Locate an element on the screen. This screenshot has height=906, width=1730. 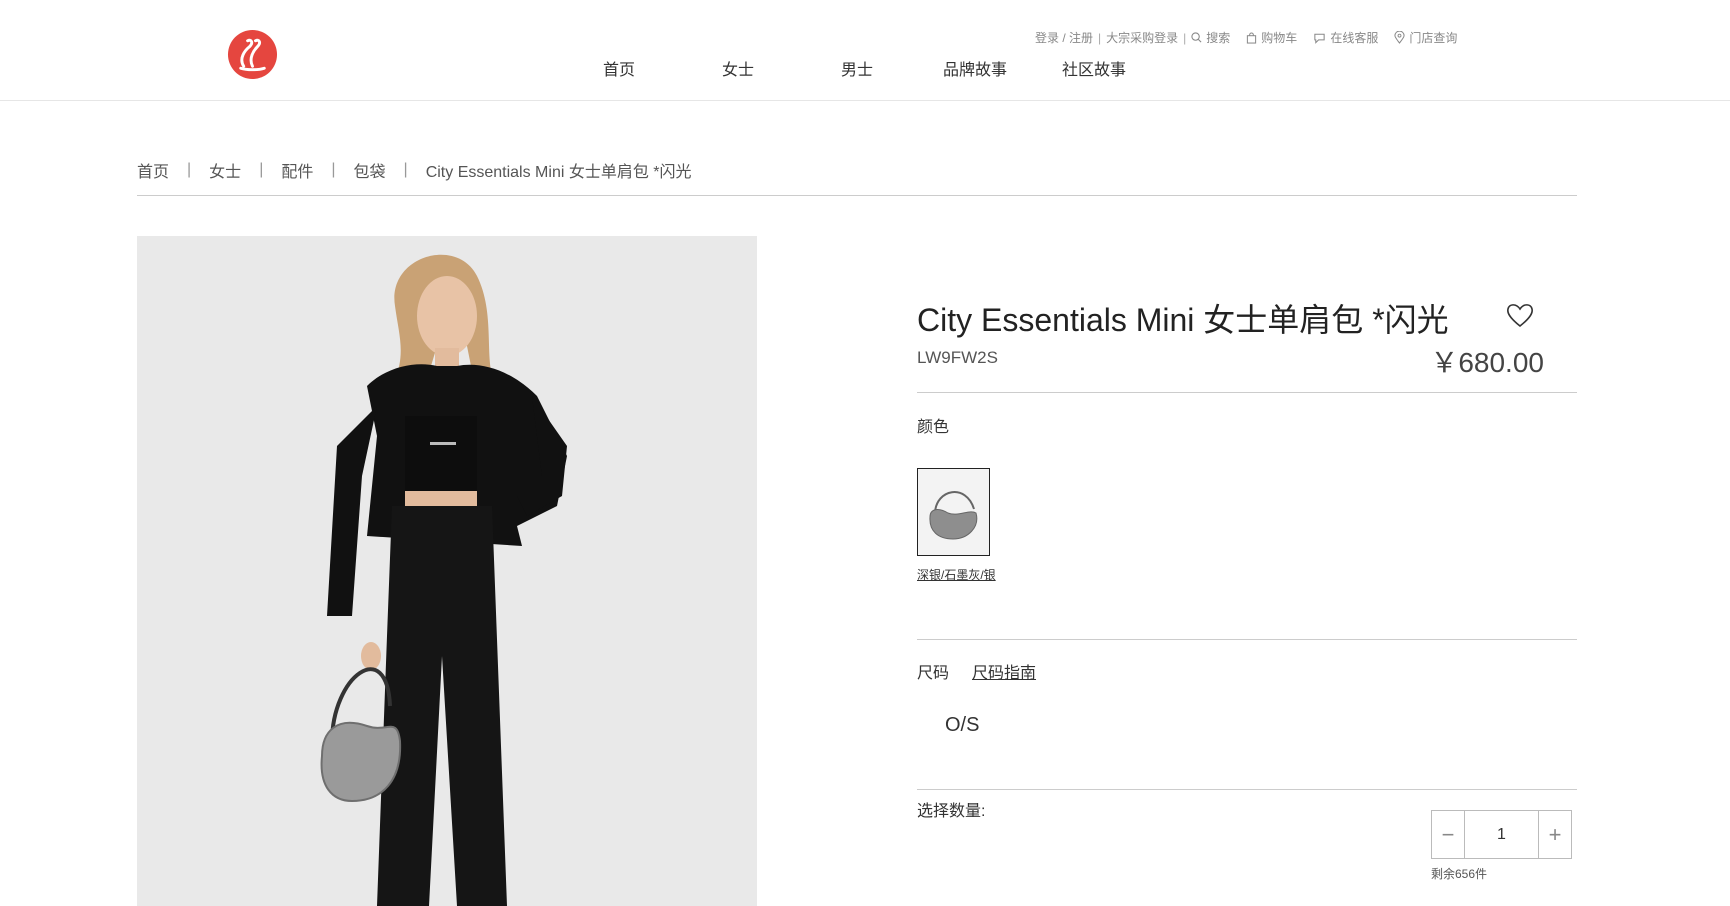
service-link: 在线客服 is located at coordinates (1345, 37).